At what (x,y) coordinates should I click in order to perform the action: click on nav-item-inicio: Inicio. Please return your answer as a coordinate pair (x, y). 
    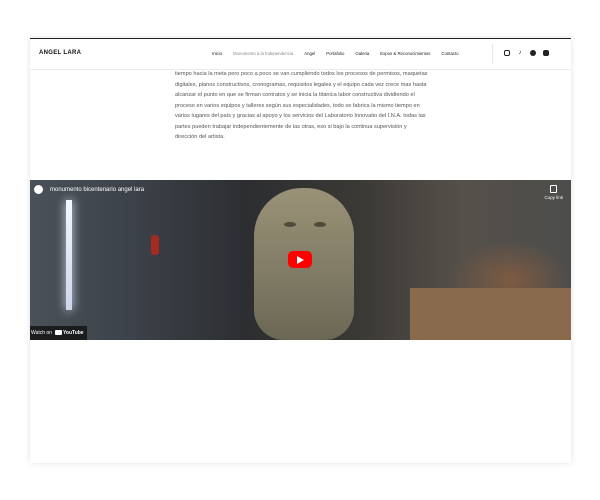
    Looking at the image, I should click on (217, 53).